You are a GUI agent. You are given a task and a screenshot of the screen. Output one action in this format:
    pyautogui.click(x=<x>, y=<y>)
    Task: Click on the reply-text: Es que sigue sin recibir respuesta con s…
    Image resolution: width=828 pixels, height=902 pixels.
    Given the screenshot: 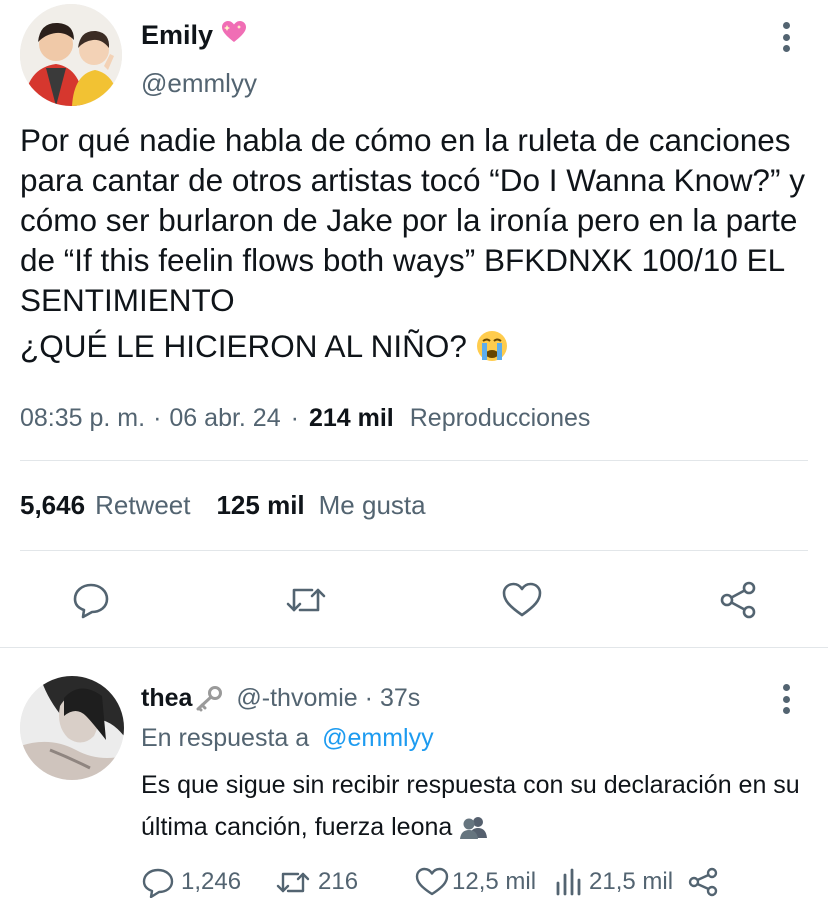 What is the action you would take?
    pyautogui.click(x=471, y=808)
    